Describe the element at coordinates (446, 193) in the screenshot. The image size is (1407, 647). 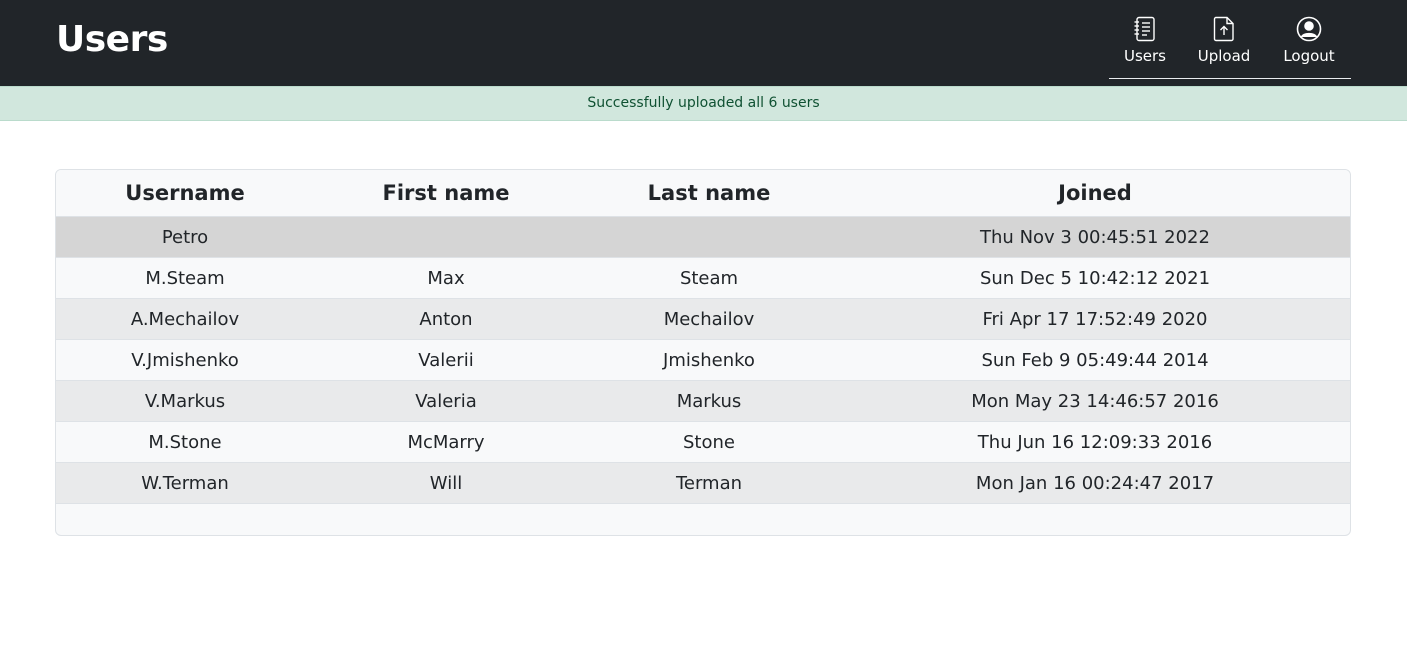
I see `column-header-first-name: First name` at that location.